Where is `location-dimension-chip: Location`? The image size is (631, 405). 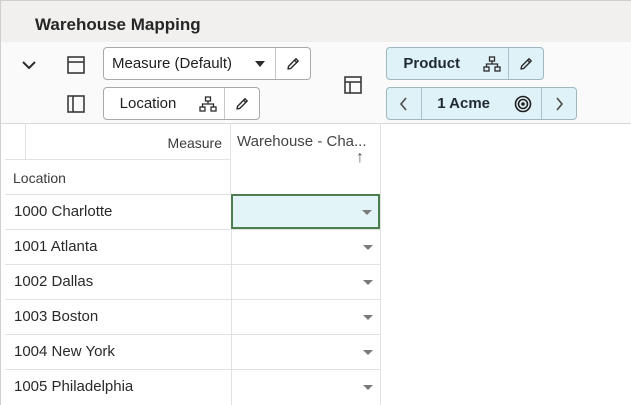 location-dimension-chip: Location is located at coordinates (181, 103).